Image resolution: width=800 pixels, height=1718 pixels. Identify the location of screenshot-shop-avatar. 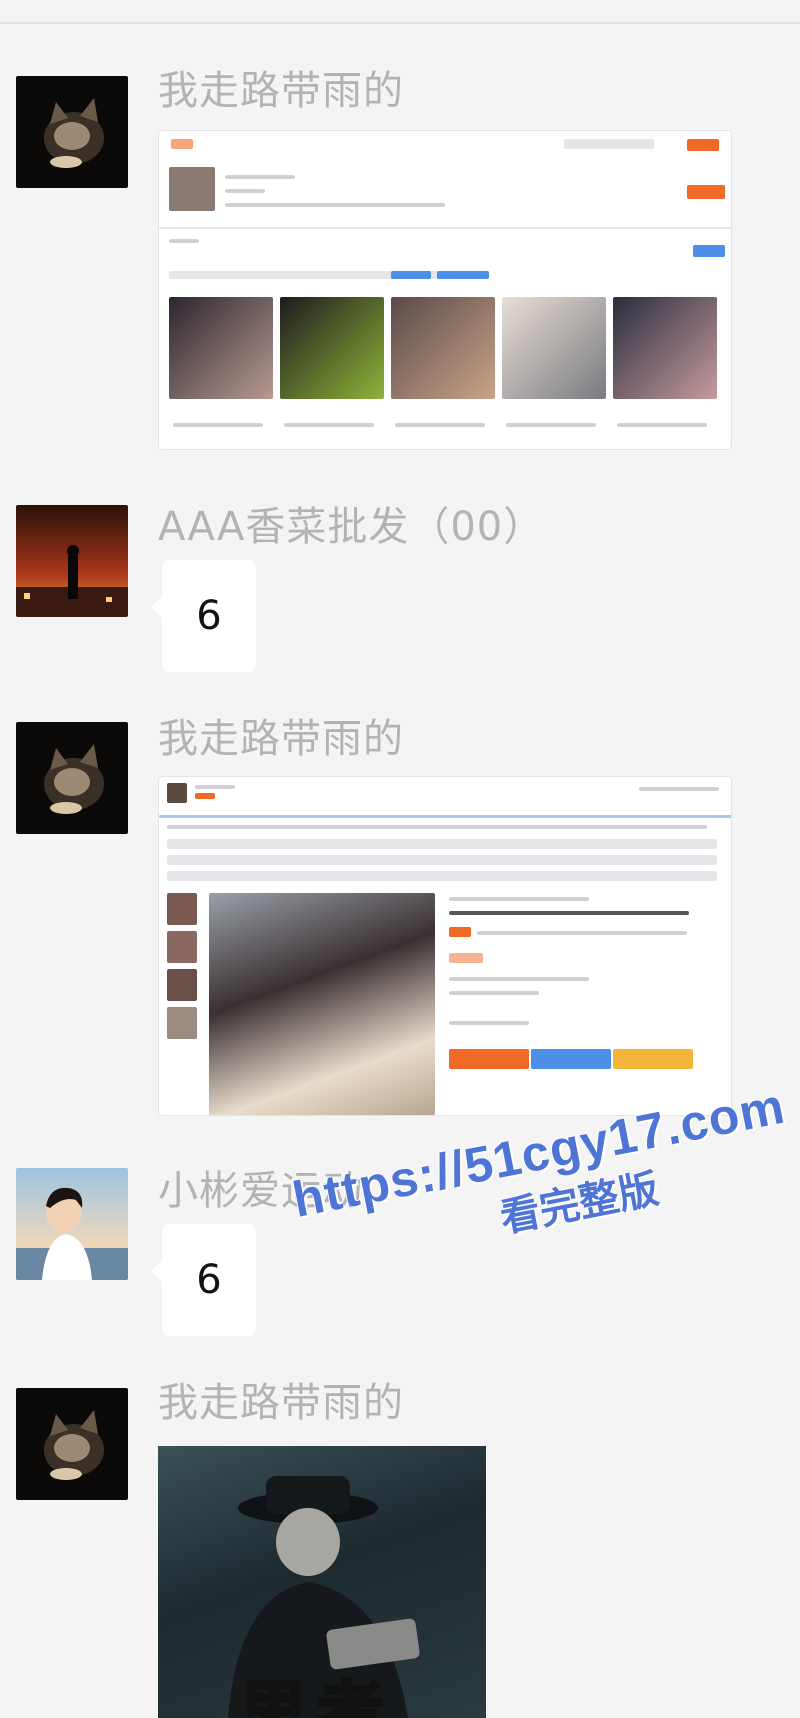
(177, 793).